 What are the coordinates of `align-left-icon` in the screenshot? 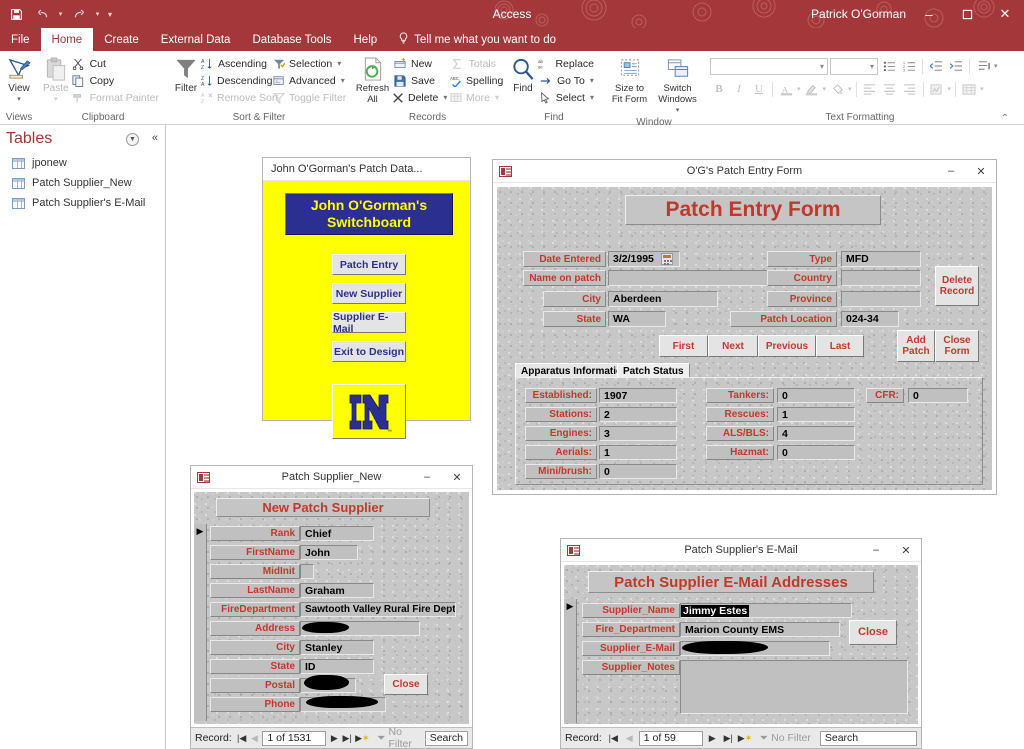 It's located at (870, 89).